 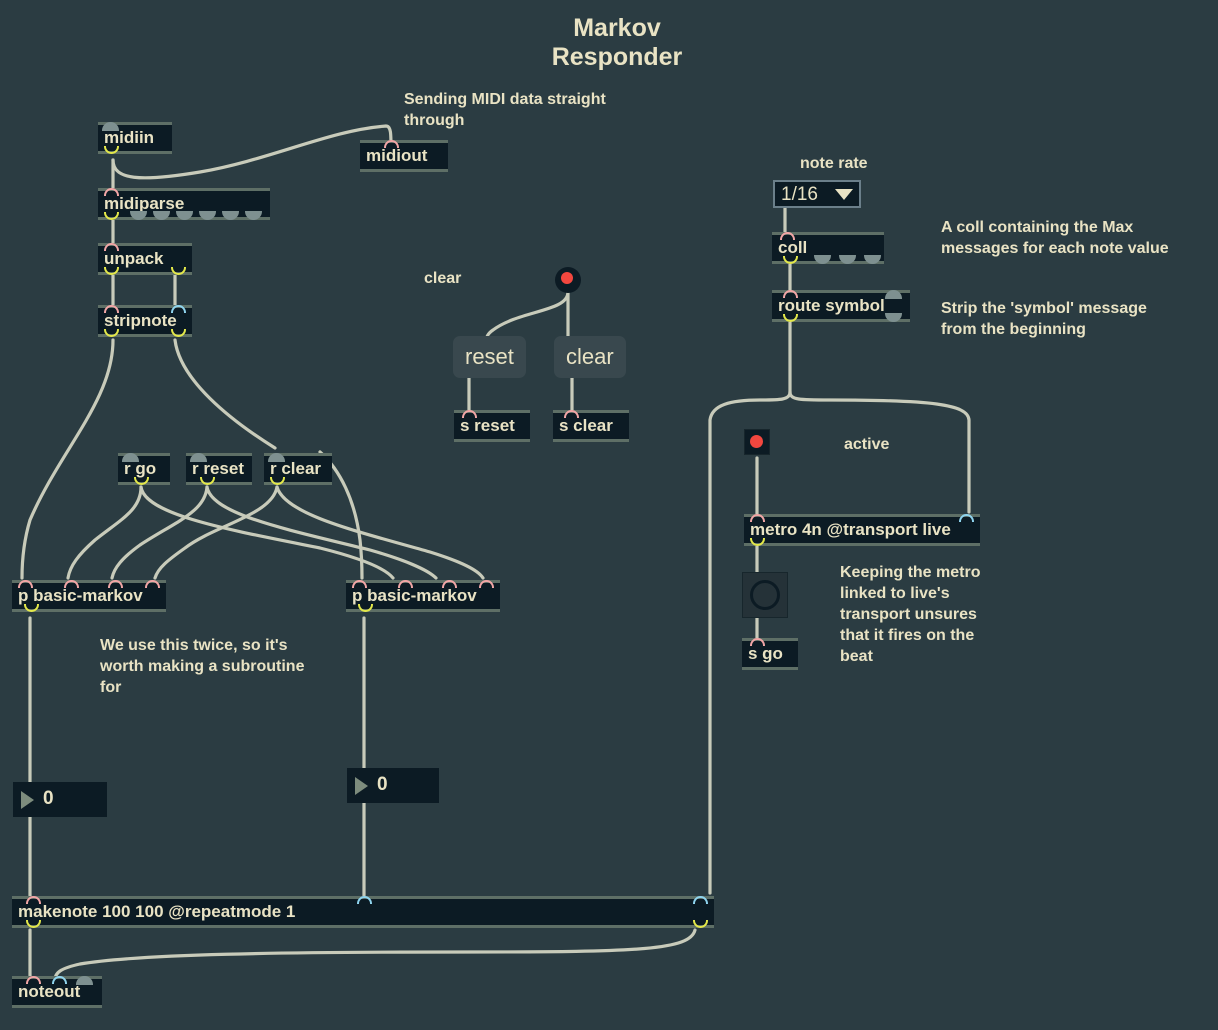 I want to click on object-stripnote: stripnote, so click(x=145, y=321).